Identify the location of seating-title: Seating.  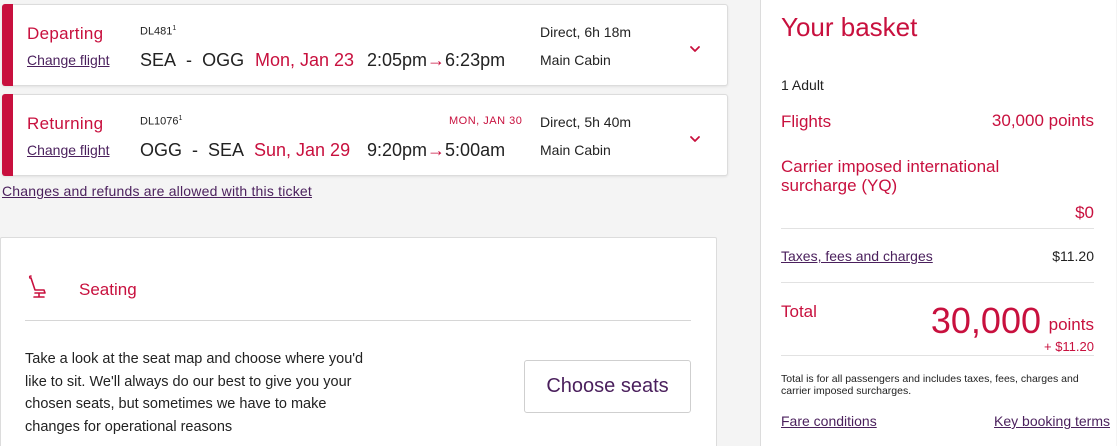
(108, 289).